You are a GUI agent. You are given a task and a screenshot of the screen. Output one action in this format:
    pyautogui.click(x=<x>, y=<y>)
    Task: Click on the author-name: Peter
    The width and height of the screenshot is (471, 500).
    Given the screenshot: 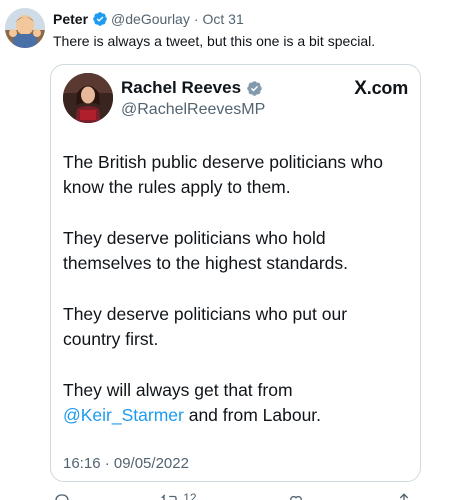 What is the action you would take?
    pyautogui.click(x=70, y=19)
    